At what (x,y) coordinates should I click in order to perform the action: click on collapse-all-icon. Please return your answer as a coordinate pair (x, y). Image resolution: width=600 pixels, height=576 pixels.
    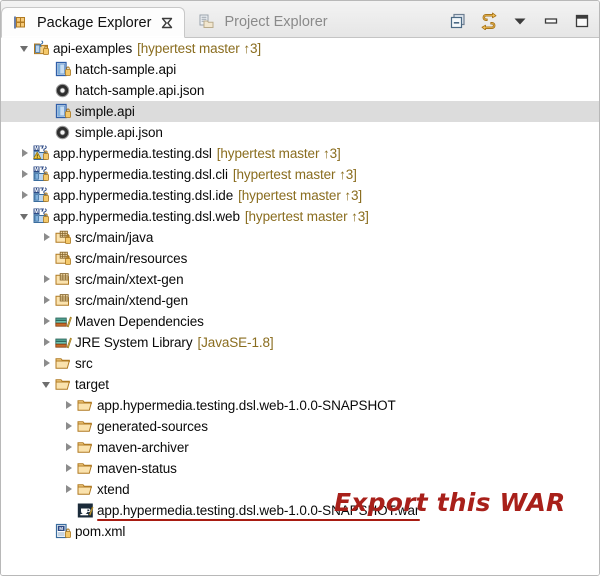
    Looking at the image, I should click on (458, 21).